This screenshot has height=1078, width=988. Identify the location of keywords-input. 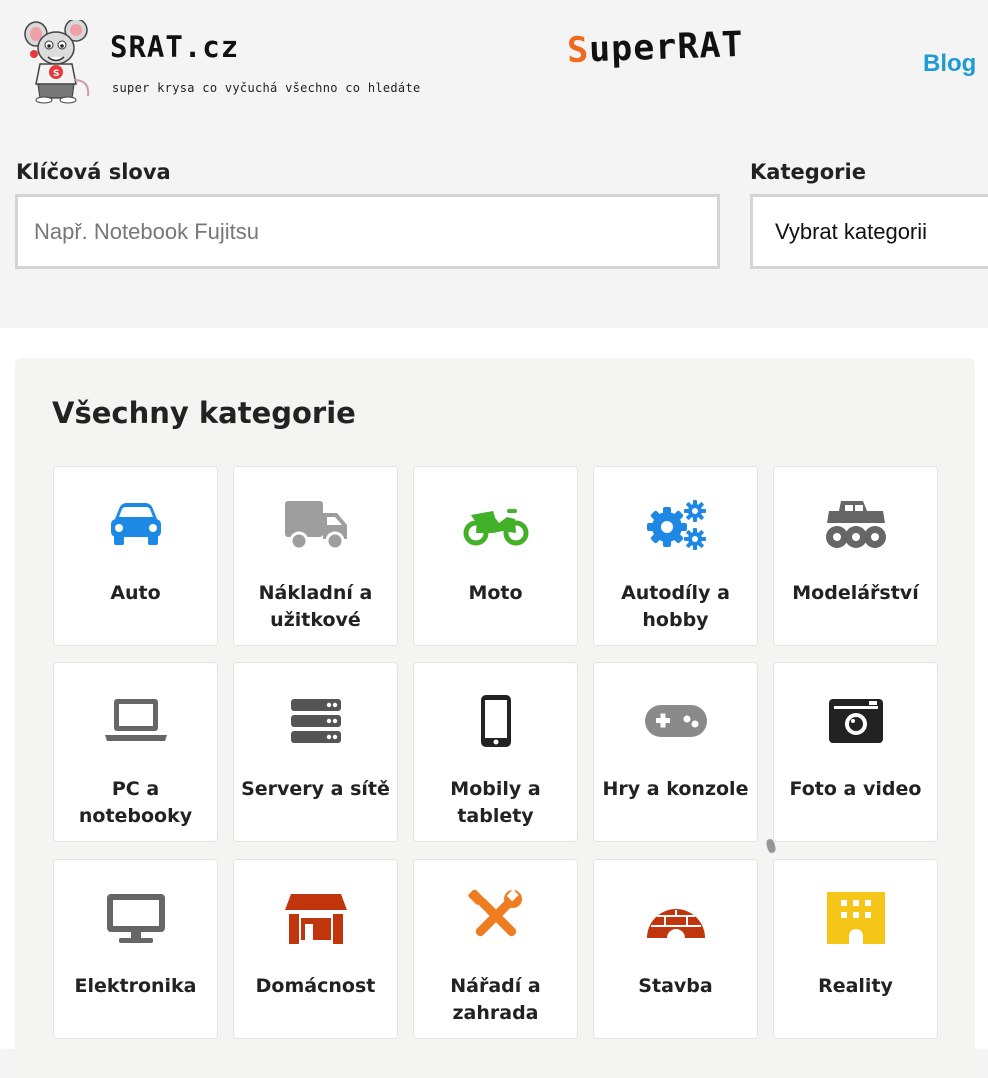
(367, 231).